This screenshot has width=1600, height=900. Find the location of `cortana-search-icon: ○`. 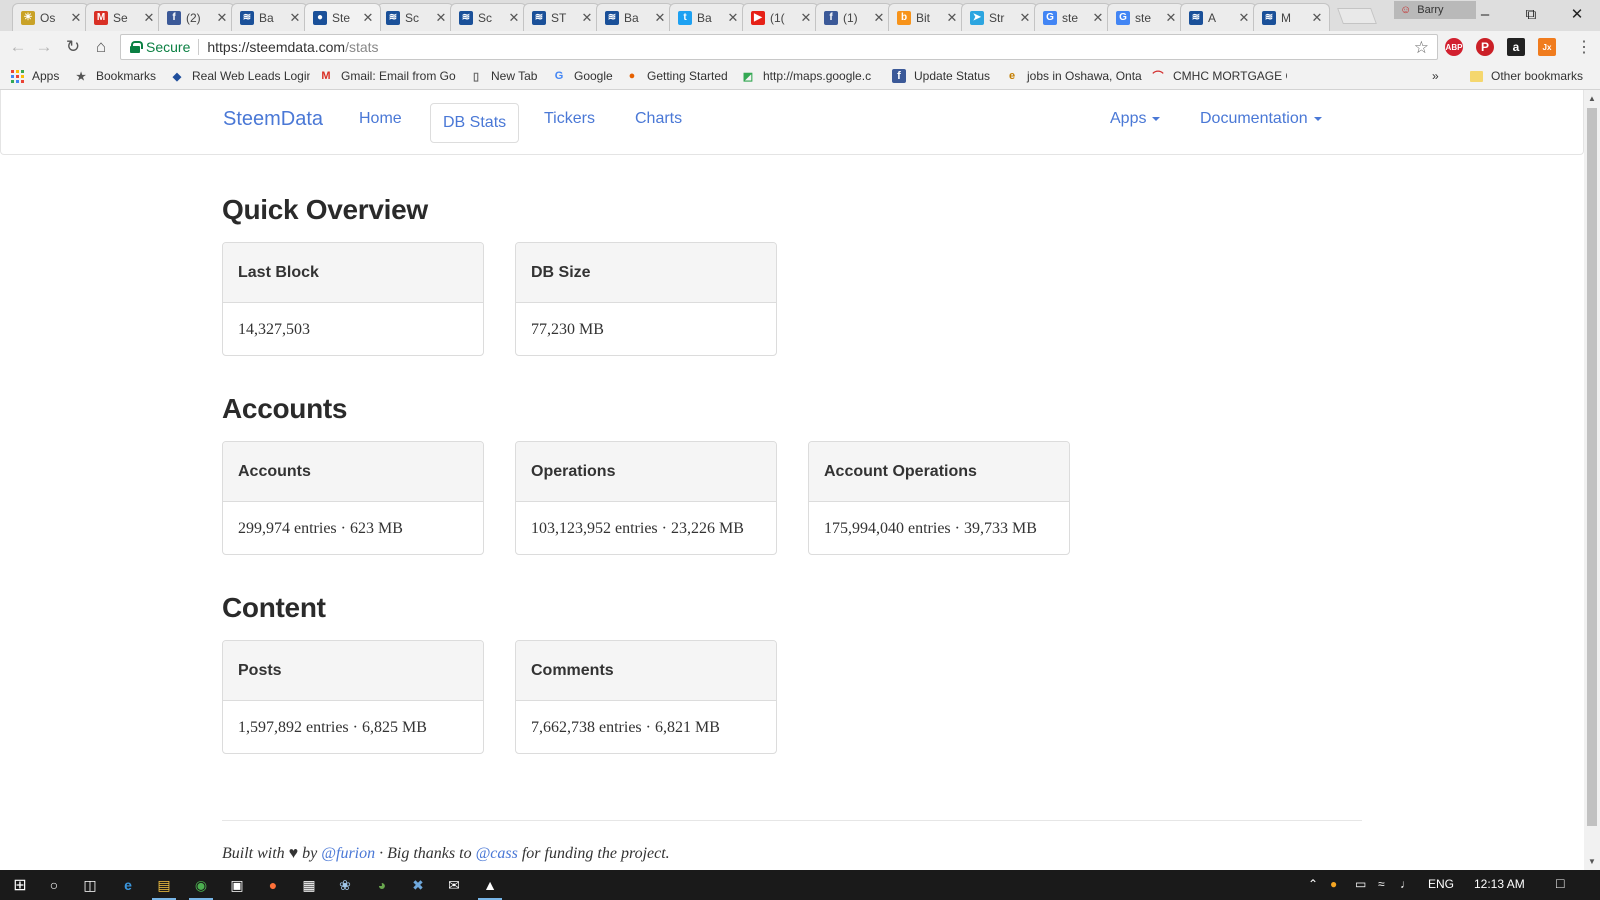

cortana-search-icon: ○ is located at coordinates (54, 885).